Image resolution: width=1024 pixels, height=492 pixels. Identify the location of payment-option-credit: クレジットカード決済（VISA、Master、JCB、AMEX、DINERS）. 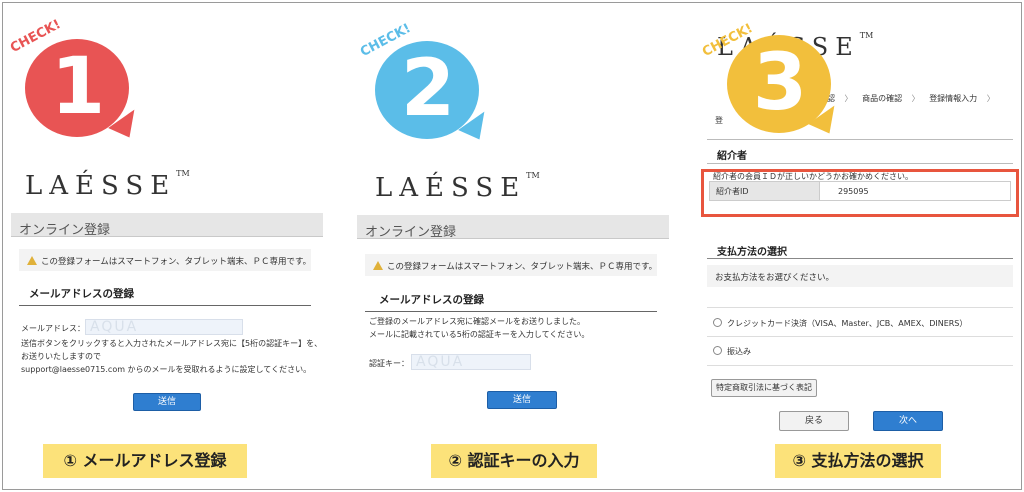
(840, 323).